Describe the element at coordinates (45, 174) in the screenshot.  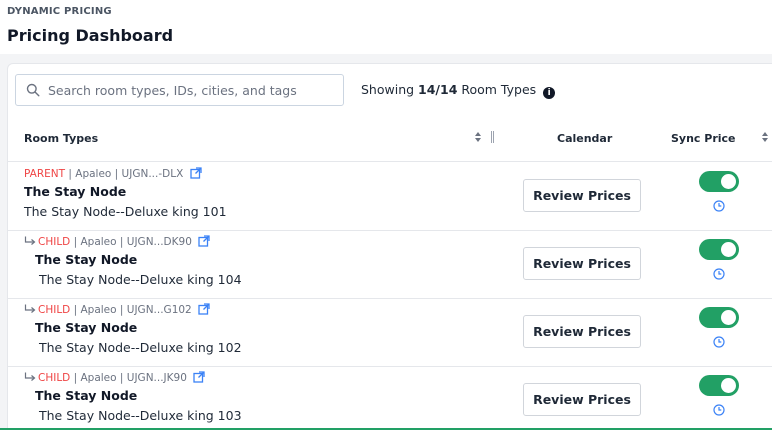
I see `parent-tag: PARENT` at that location.